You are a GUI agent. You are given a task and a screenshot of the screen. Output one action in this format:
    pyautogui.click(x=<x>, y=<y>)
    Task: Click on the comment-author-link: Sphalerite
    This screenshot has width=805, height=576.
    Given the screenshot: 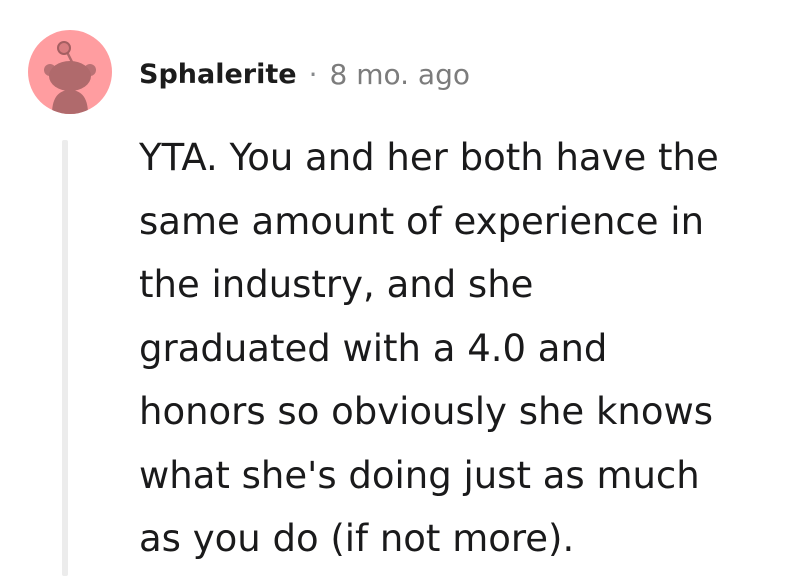 What is the action you would take?
    pyautogui.click(x=218, y=74)
    